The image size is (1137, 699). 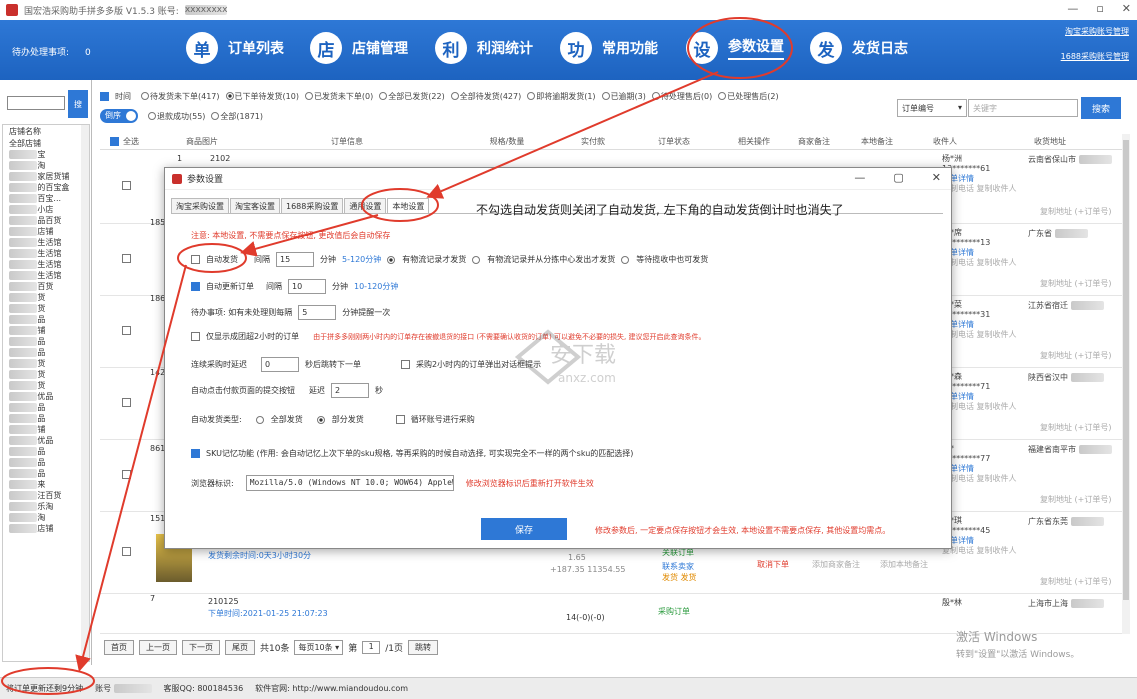 I want to click on tab-general: 通用设置, so click(x=365, y=205).